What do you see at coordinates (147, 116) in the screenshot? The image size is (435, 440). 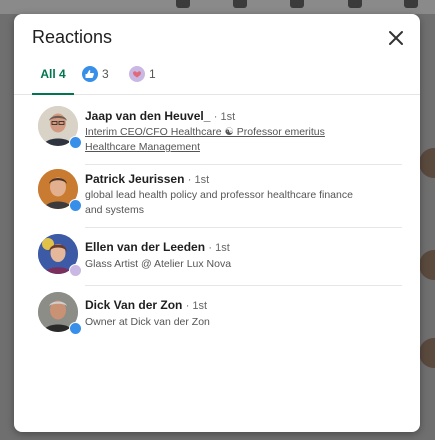 I see `reactor-name: Jaap van den Heuvel_` at bounding box center [147, 116].